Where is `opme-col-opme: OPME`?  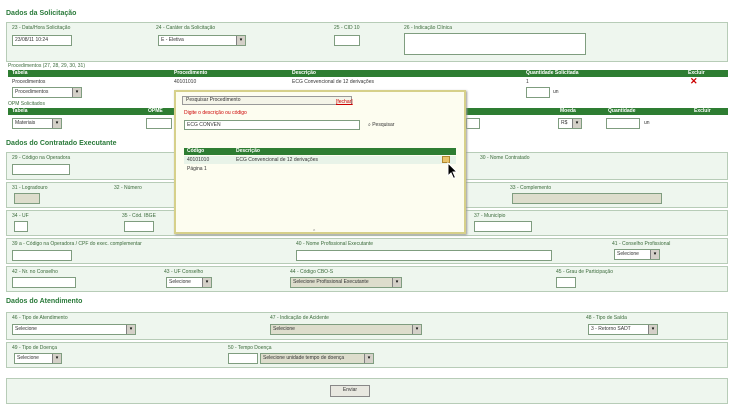 opme-col-opme: OPME is located at coordinates (155, 111).